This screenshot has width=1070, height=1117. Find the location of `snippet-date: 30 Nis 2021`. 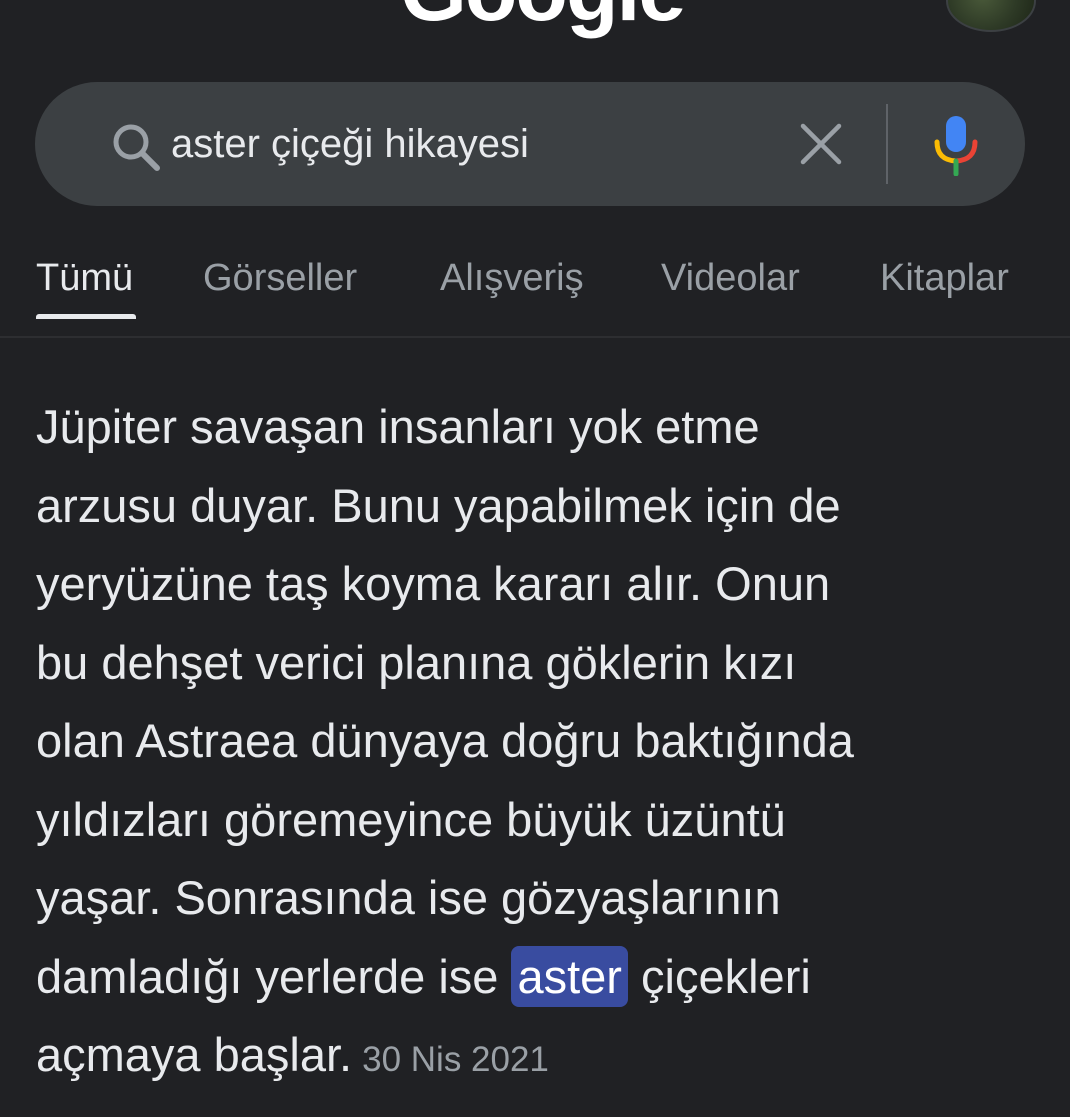

snippet-date: 30 Nis 2021 is located at coordinates (455, 1059).